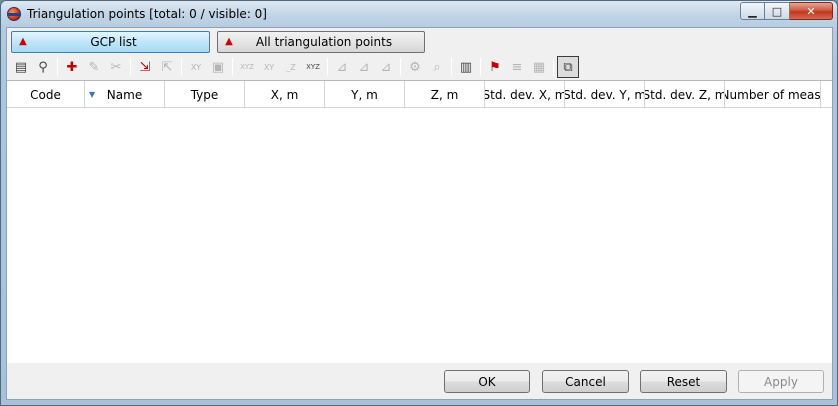 The height and width of the screenshot is (406, 838). I want to click on gcp-list-button: ▲ GCP list, so click(110, 42).